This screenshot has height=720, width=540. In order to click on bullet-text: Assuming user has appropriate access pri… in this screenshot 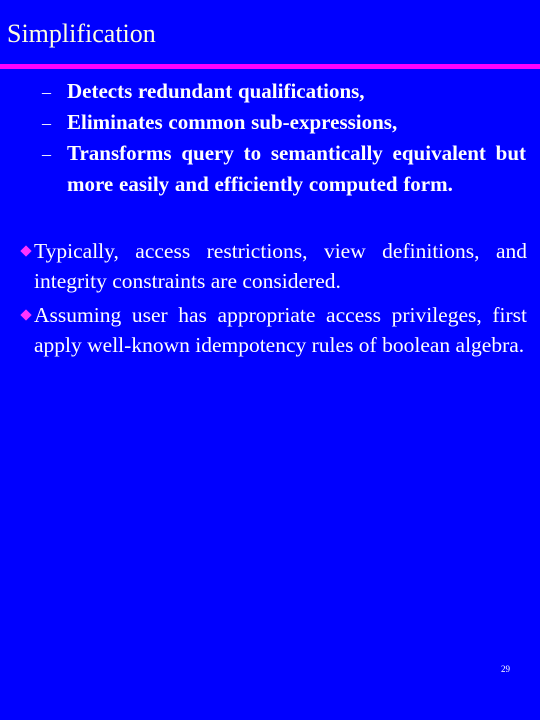, I will do `click(280, 330)`.